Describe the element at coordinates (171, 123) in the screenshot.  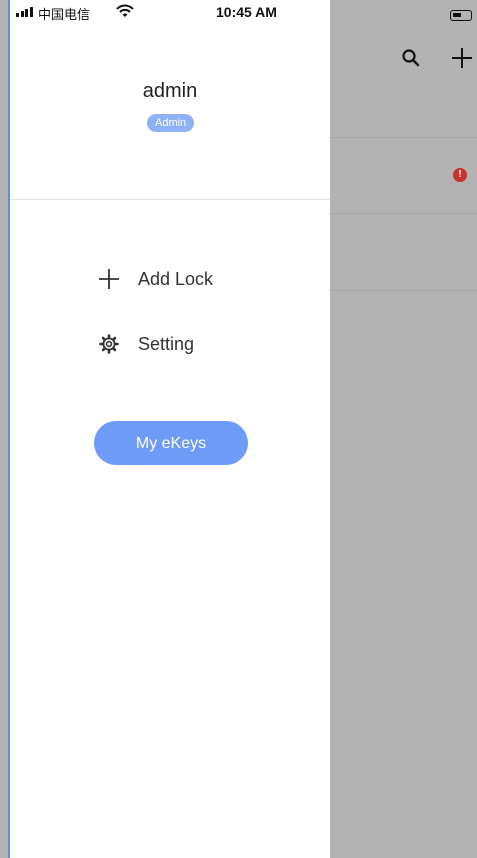
I see `role-badge: Admin` at that location.